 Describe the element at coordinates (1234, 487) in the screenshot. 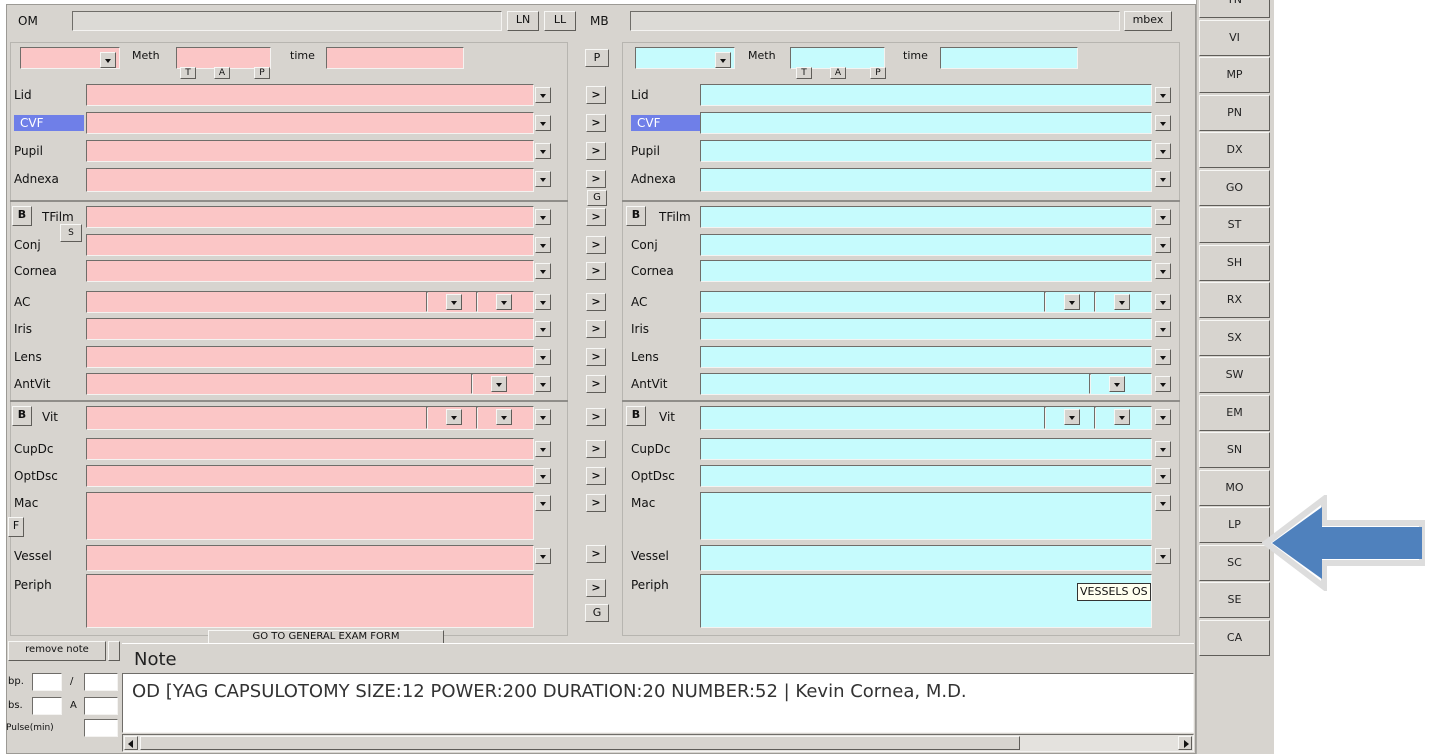

I see `nav-button-mo: MO` at that location.